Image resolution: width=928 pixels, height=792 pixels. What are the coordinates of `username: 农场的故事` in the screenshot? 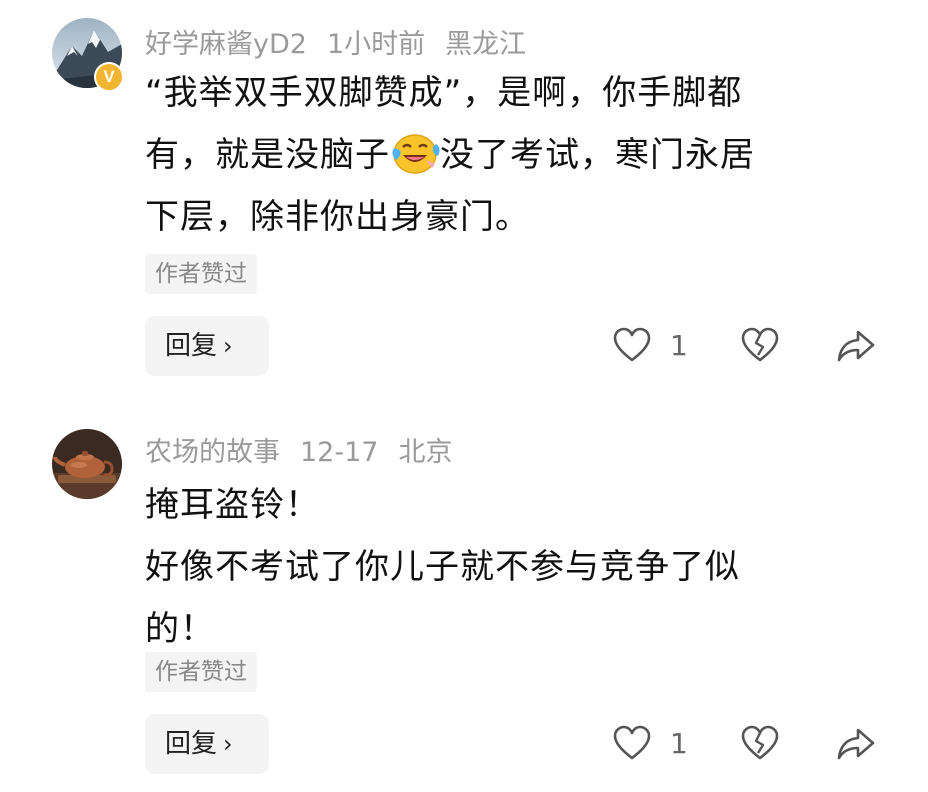 It's located at (212, 452).